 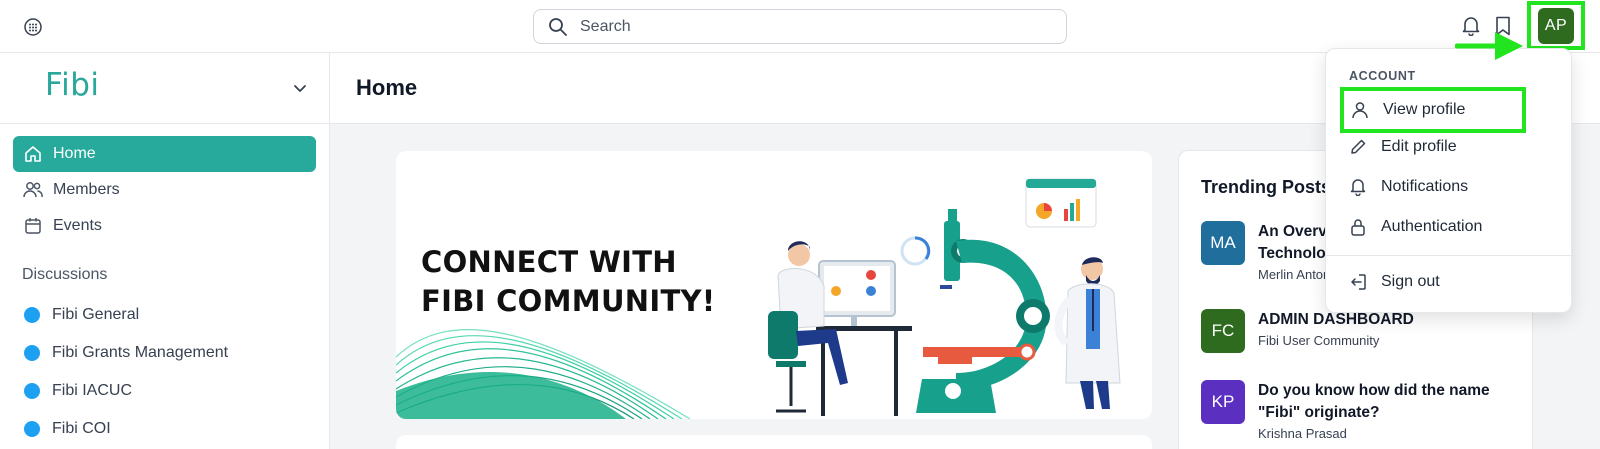 I want to click on sign-out-icon, so click(x=1358, y=282).